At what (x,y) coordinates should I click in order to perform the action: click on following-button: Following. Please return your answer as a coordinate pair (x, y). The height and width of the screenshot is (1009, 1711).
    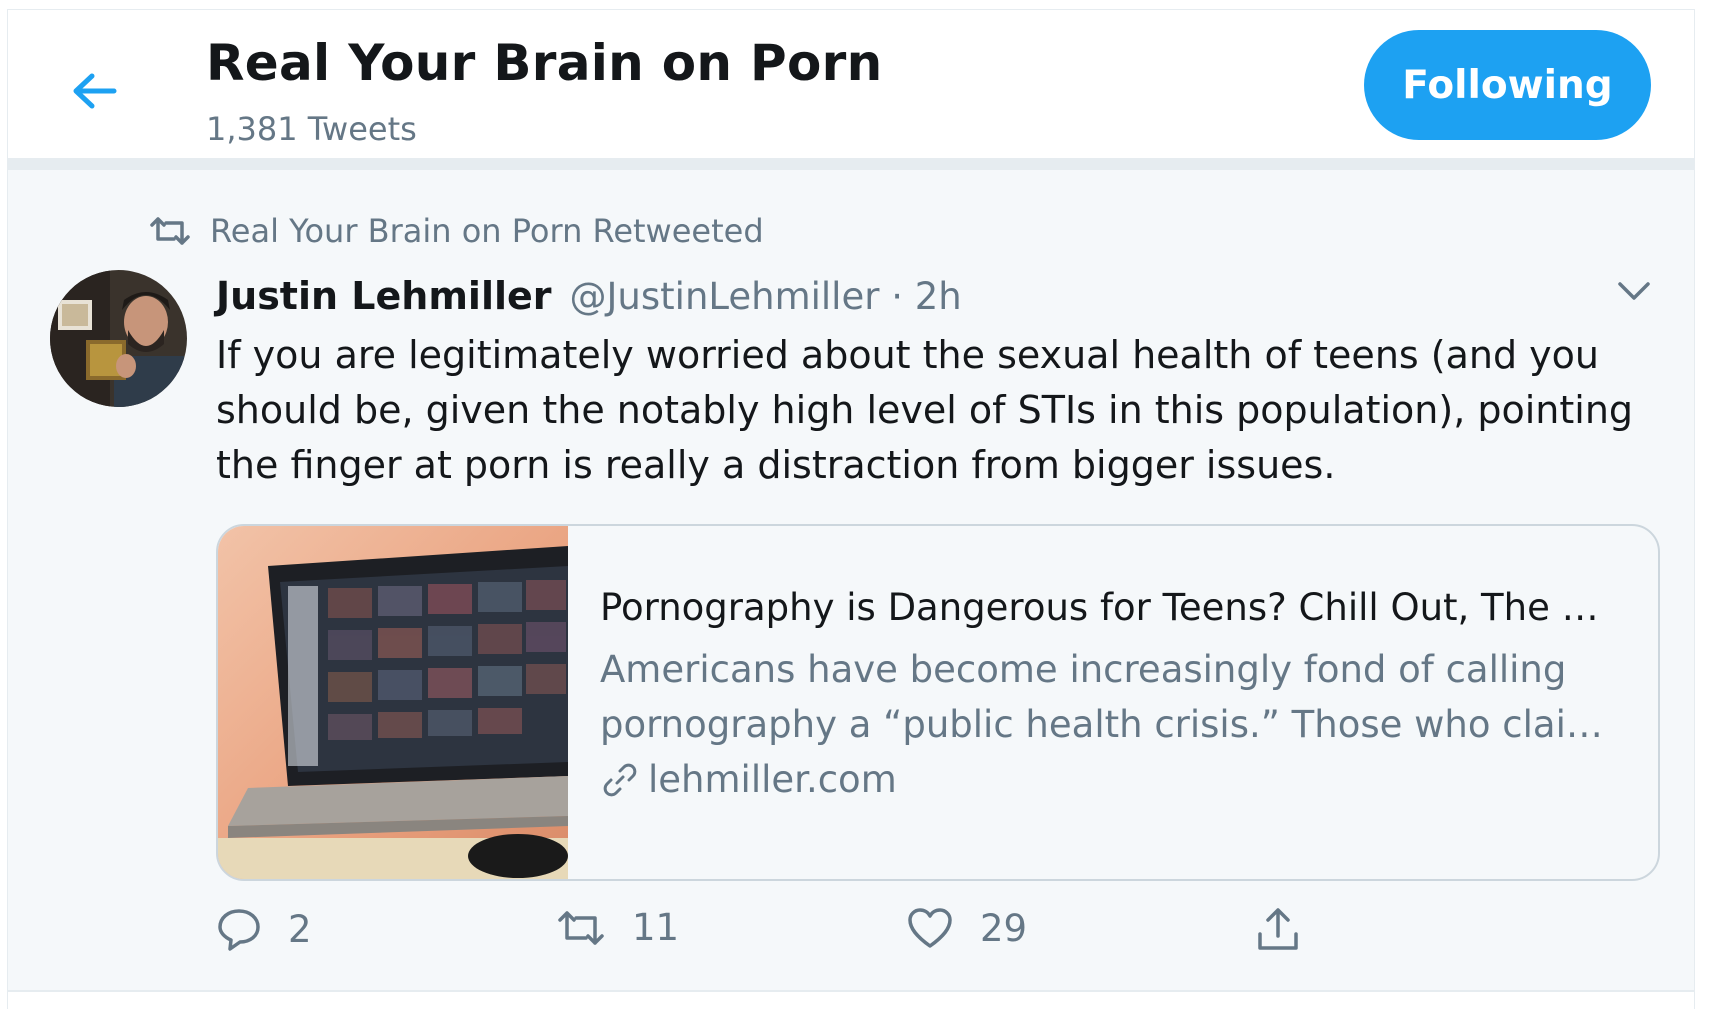
    Looking at the image, I should click on (1507, 85).